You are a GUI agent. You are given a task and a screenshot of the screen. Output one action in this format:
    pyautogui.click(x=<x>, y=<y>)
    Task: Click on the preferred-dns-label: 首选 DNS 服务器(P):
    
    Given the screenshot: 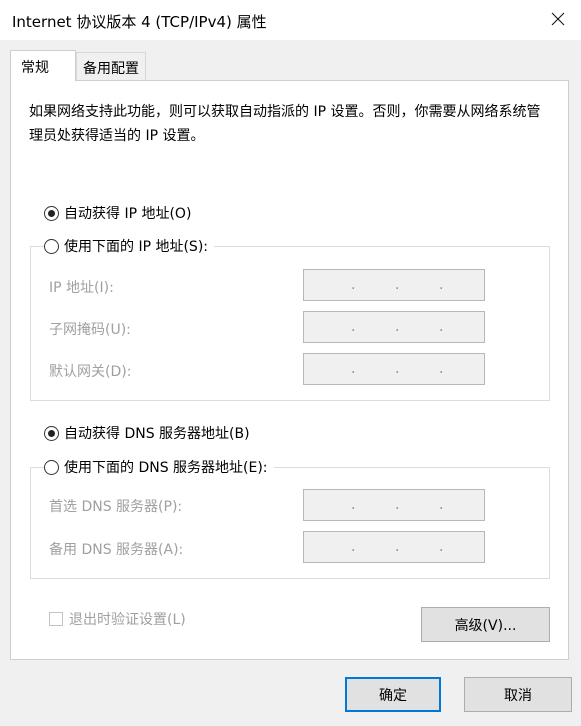 What is the action you would take?
    pyautogui.click(x=116, y=507)
    